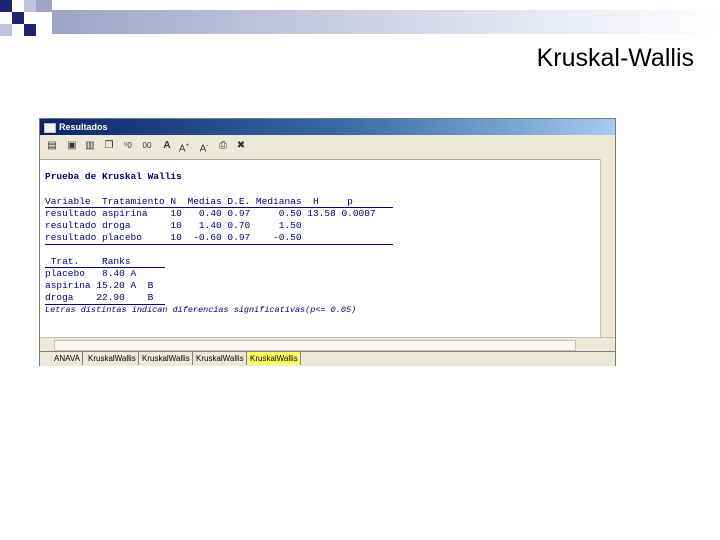 This screenshot has height=540, width=720. I want to click on print-icon: ⎙, so click(223, 146).